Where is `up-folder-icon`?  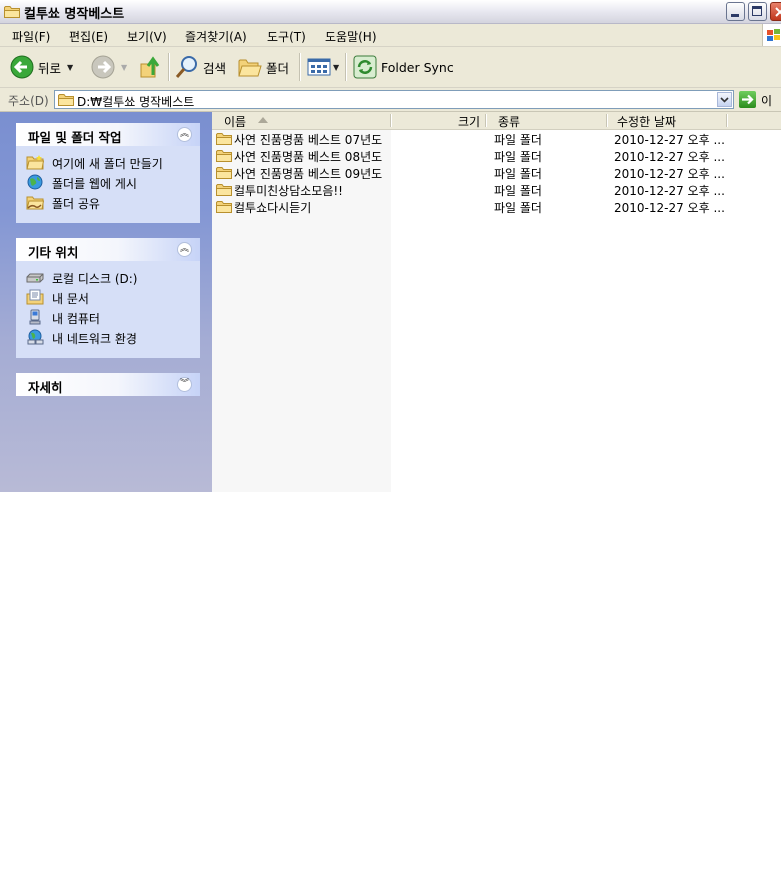
up-folder-icon is located at coordinates (150, 67).